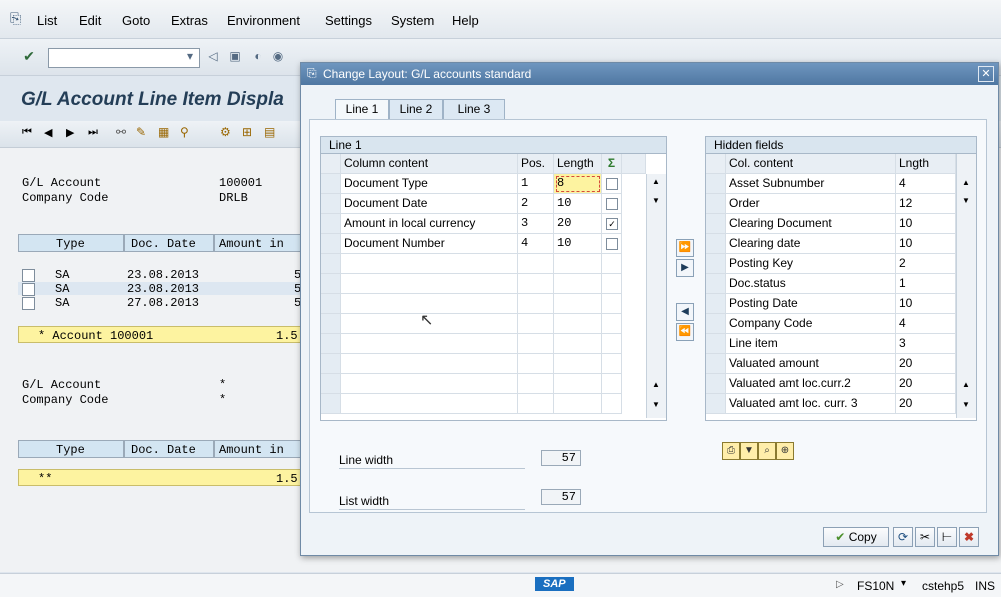  Describe the element at coordinates (875, 586) in the screenshot. I see `transaction-code: FS10N` at that location.